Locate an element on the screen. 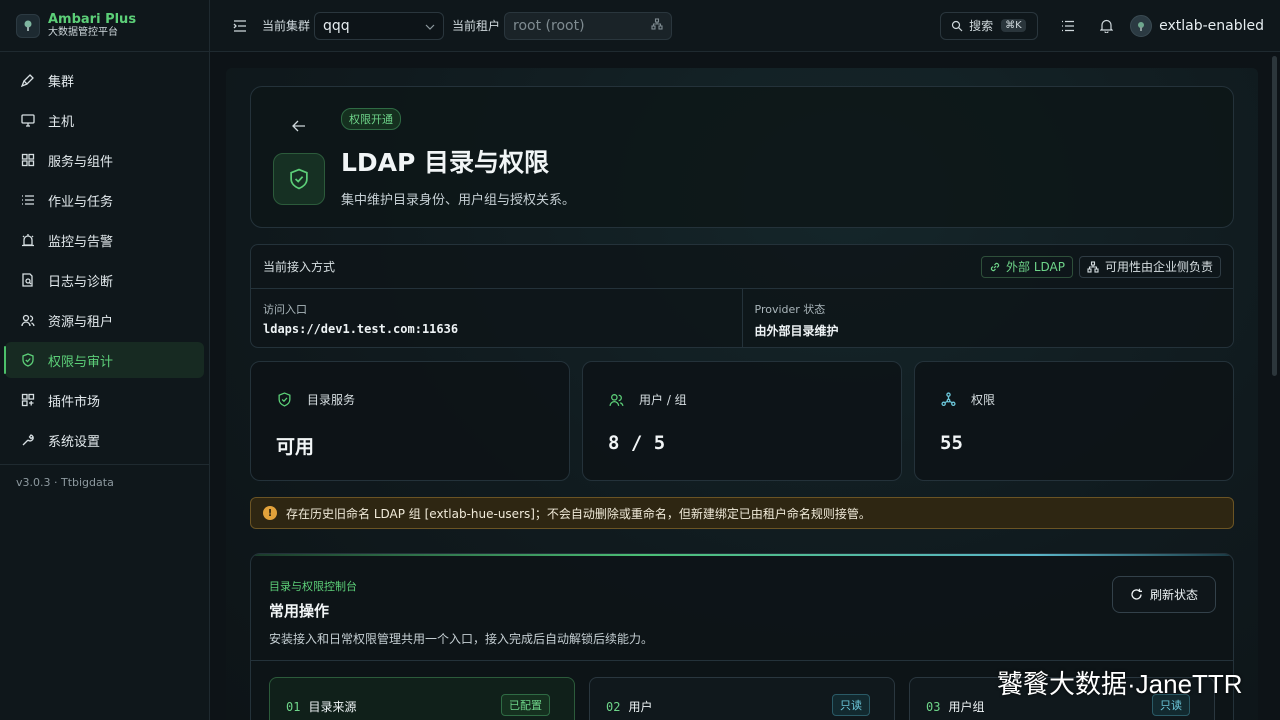 This screenshot has width=1280, height=720. step-title: 03 用户组 is located at coordinates (955, 706).